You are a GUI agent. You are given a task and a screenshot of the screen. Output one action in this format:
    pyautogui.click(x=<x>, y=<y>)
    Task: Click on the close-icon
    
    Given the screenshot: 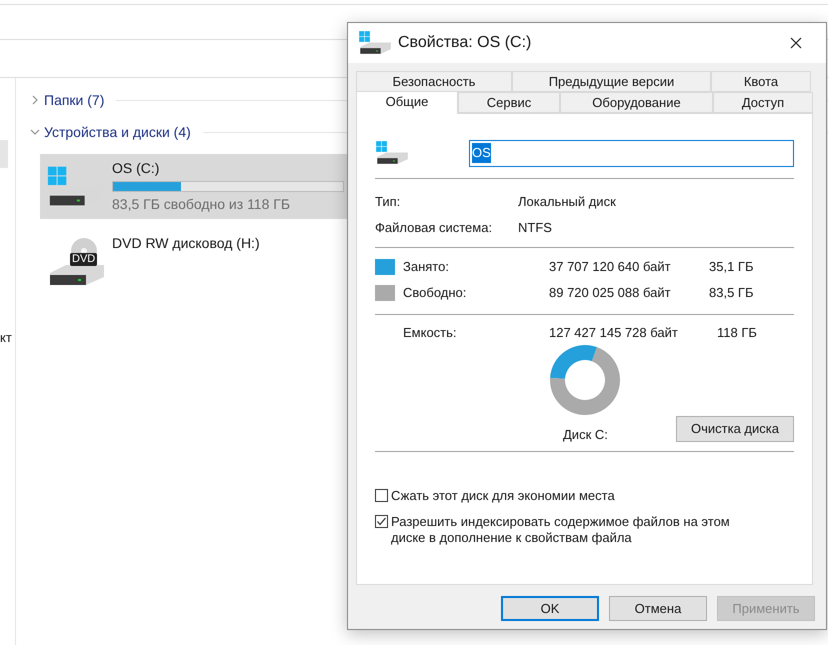 What is the action you would take?
    pyautogui.click(x=796, y=43)
    